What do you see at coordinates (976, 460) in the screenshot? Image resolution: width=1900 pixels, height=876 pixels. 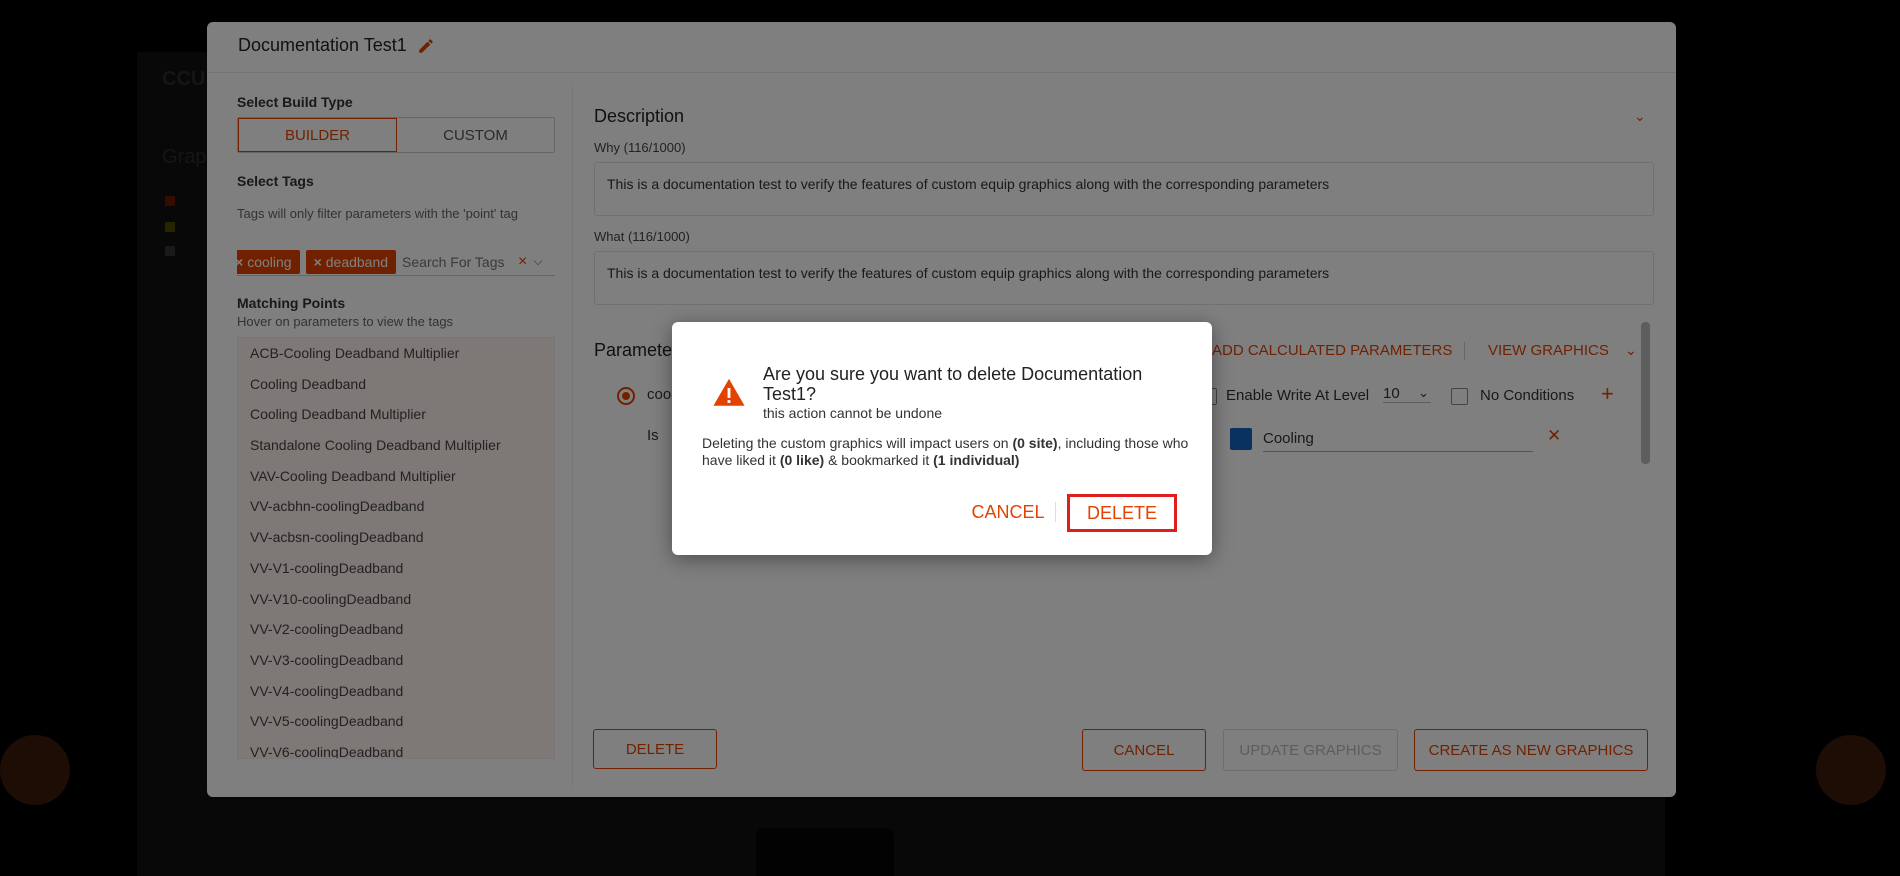 I see `bookmark-count: (1 individual)` at bounding box center [976, 460].